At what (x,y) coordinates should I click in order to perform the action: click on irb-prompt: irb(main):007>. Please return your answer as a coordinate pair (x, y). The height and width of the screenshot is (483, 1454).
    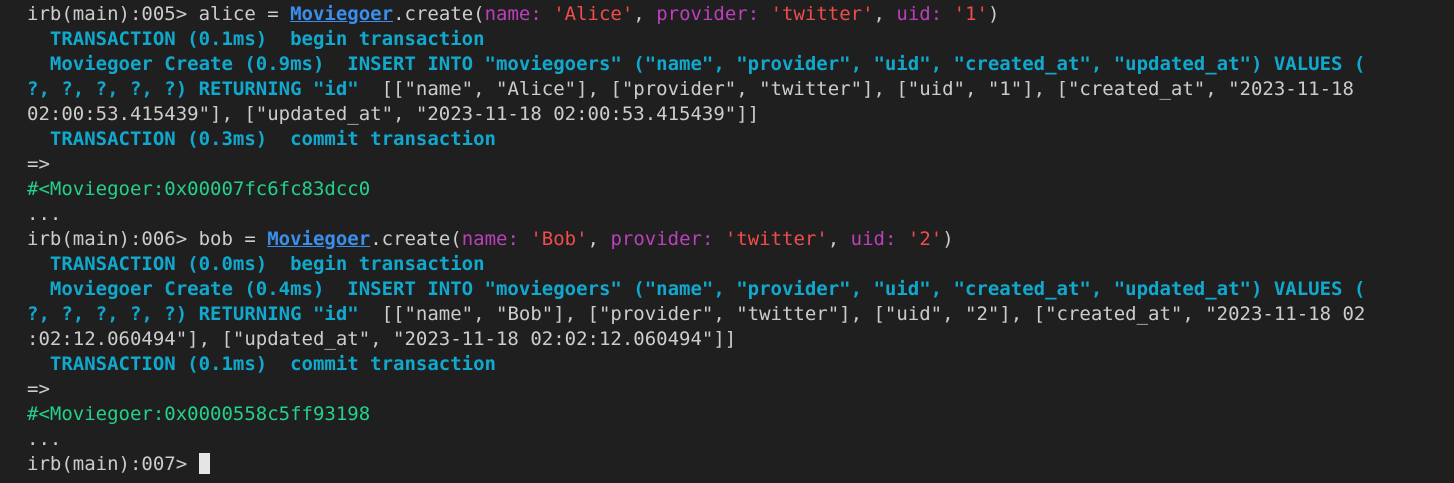
    Looking at the image, I should click on (113, 464).